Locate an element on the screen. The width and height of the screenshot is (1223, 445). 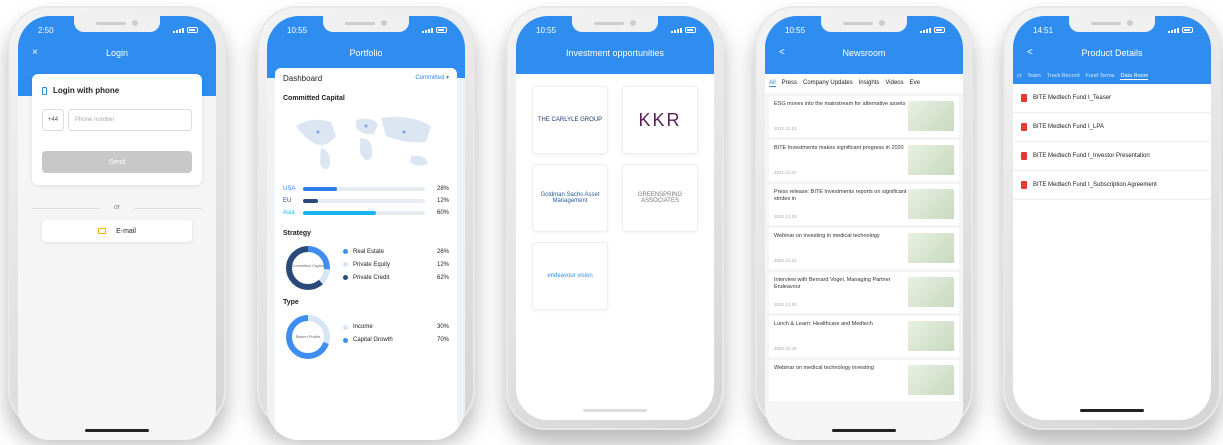
page-title: Portfolio is located at coordinates (366, 53).